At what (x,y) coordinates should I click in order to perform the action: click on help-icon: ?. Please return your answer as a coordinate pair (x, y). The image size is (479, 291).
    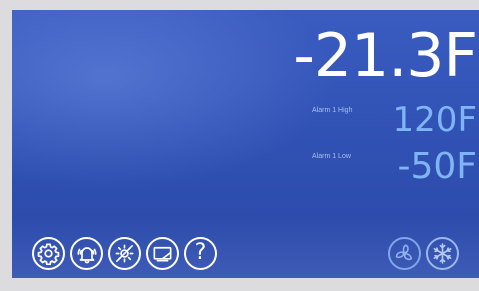
    Looking at the image, I should click on (200, 252).